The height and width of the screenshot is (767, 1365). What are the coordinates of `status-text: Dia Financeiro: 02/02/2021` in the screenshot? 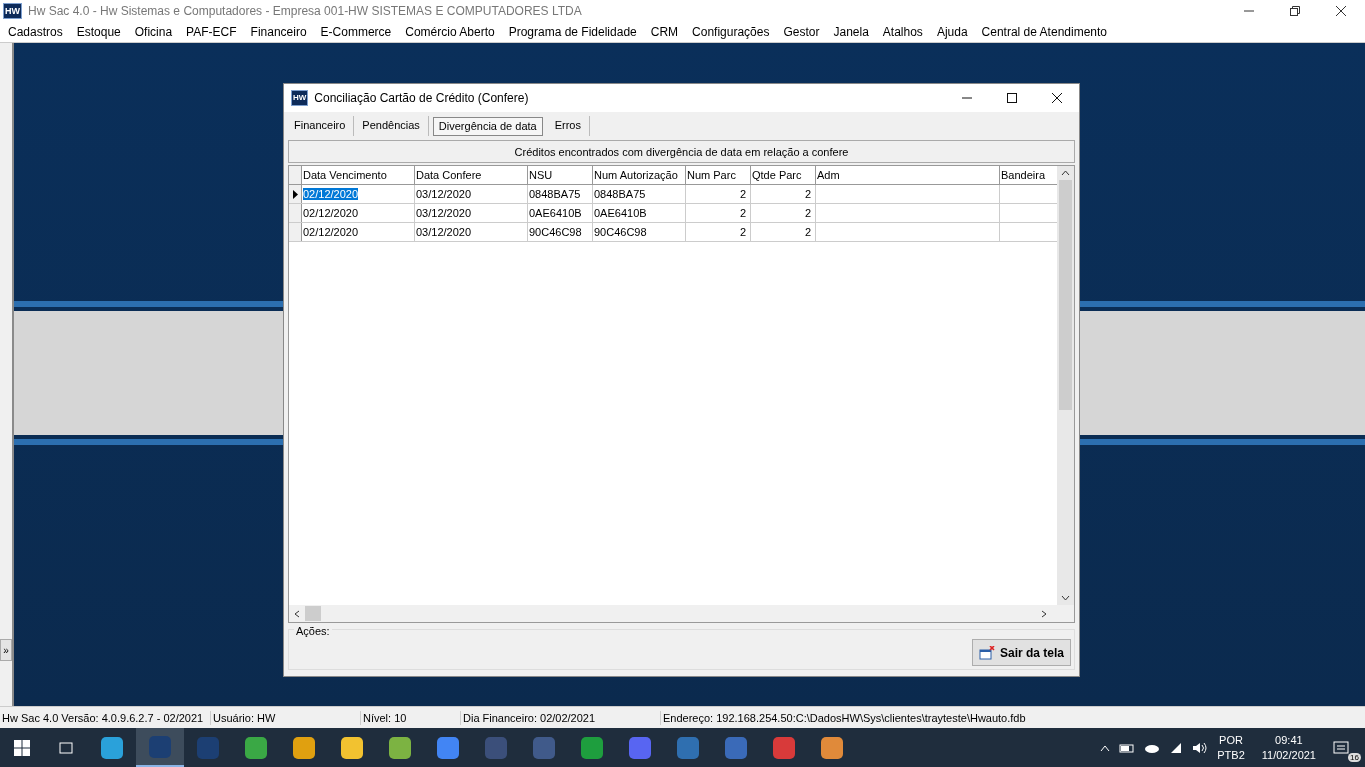 It's located at (561, 717).